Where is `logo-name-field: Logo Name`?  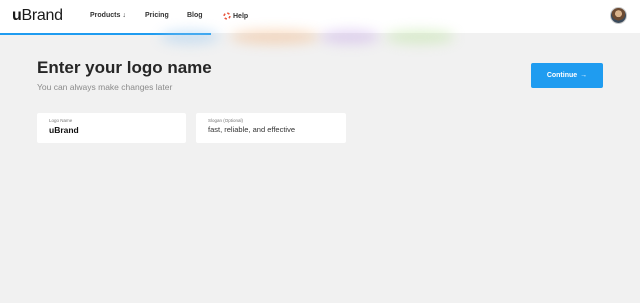
logo-name-field: Logo Name is located at coordinates (111, 128).